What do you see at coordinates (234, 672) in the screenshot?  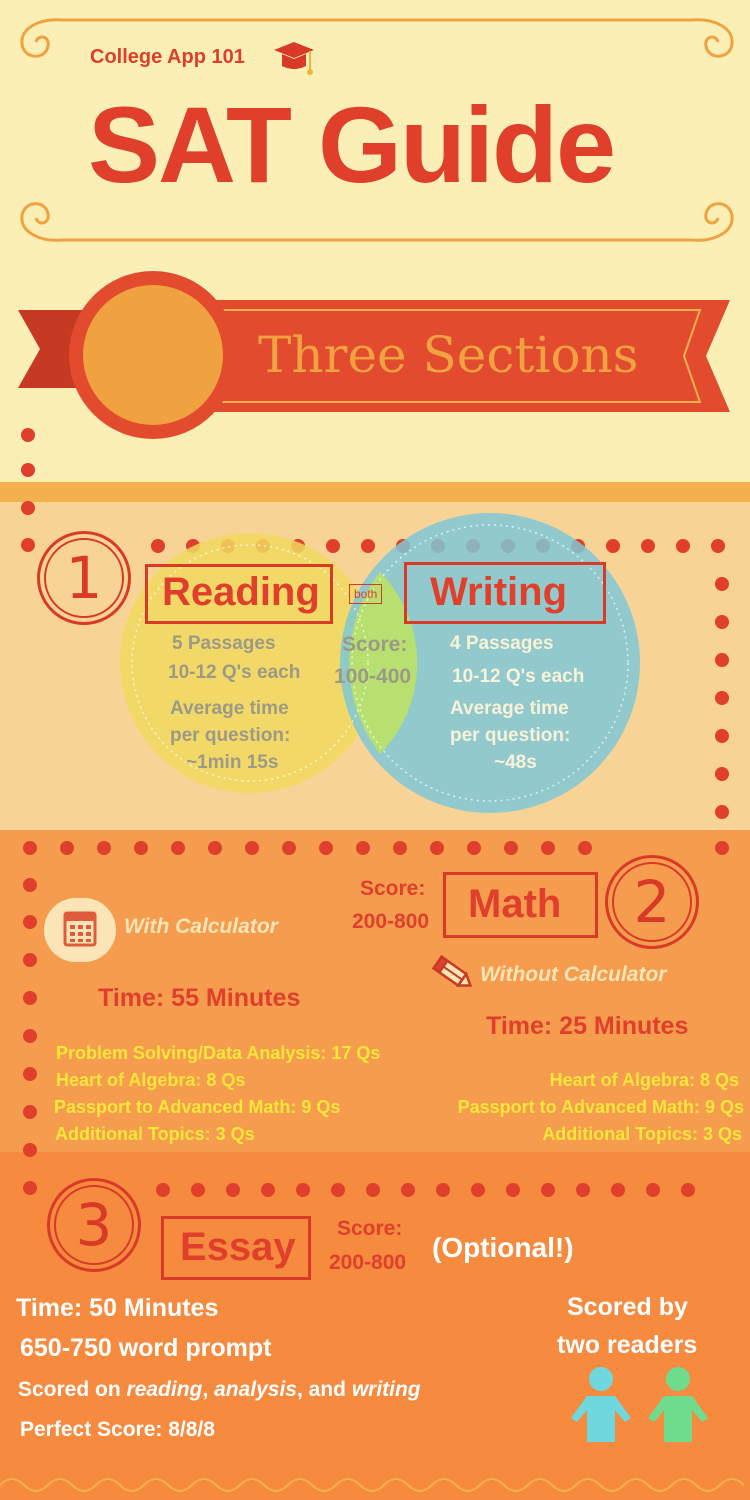 I see `reading-questions: 10-12 Q's each` at bounding box center [234, 672].